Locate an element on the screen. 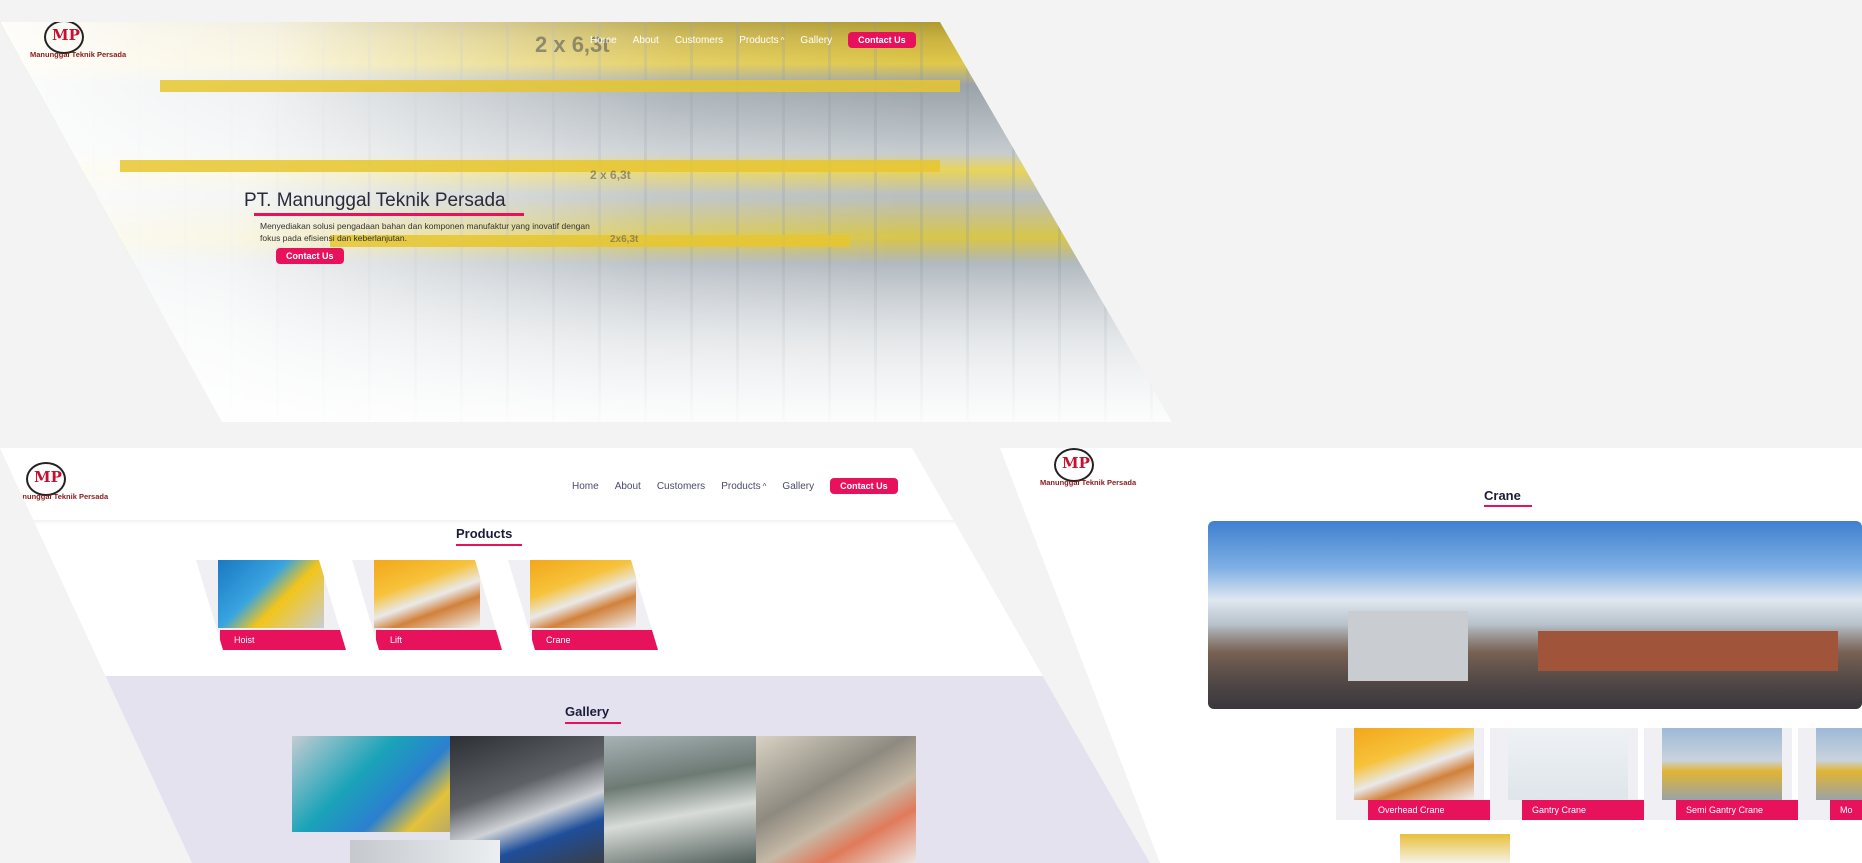 The width and height of the screenshot is (1862, 863). hoist-image is located at coordinates (271, 594).